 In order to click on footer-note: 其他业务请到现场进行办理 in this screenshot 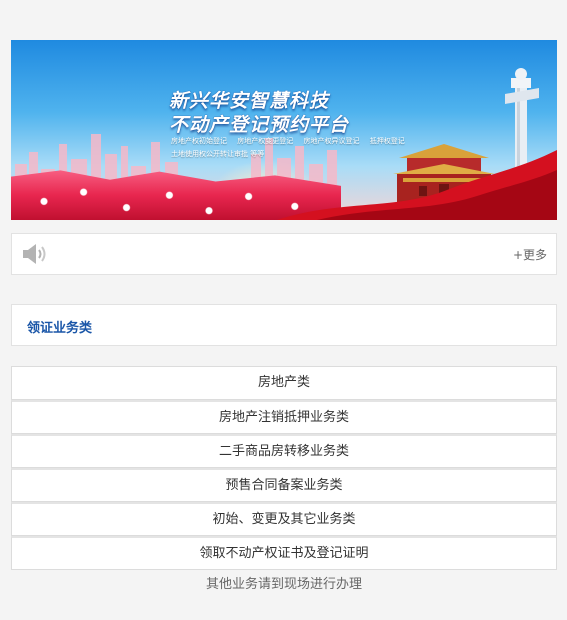, I will do `click(283, 584)`.